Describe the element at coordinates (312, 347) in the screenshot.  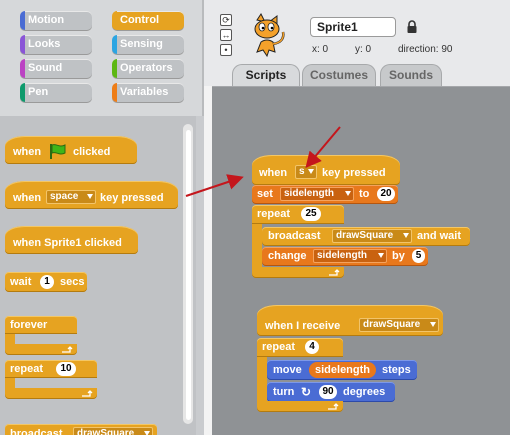
I see `repeat-count-input: 4` at that location.